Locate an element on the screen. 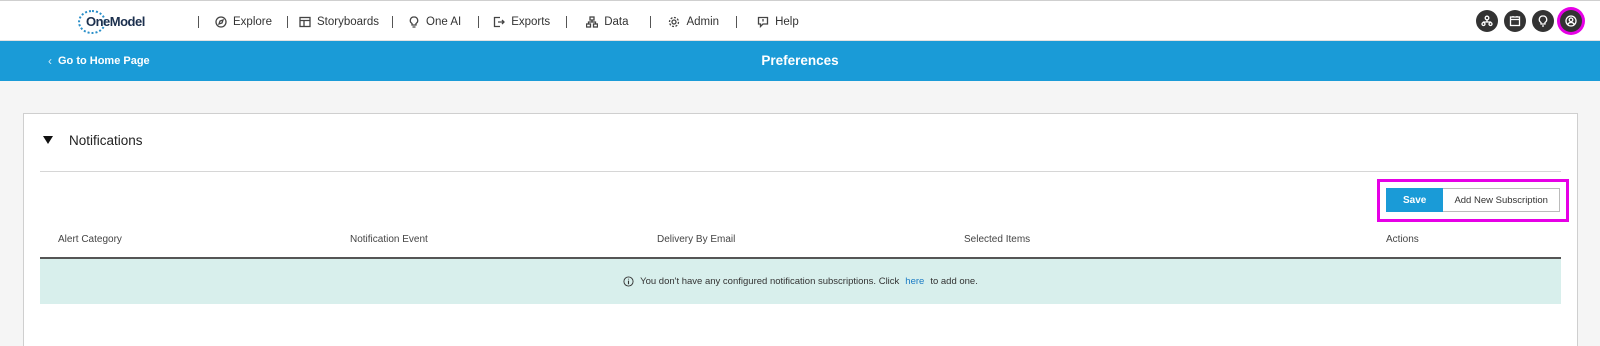 The height and width of the screenshot is (346, 1600). column-header-notification-event: Notification Event is located at coordinates (389, 239).